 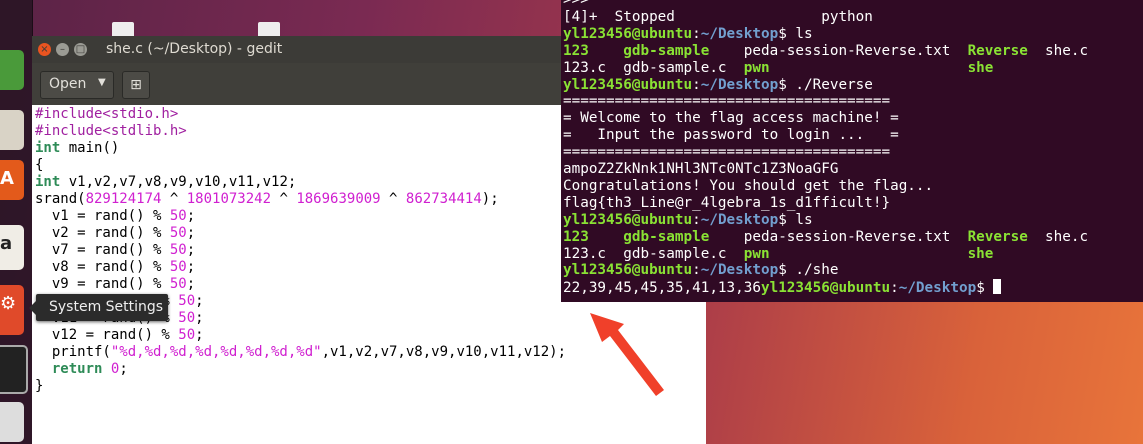 What do you see at coordinates (60, 199) in the screenshot?
I see `code-line-segment: srand(` at bounding box center [60, 199].